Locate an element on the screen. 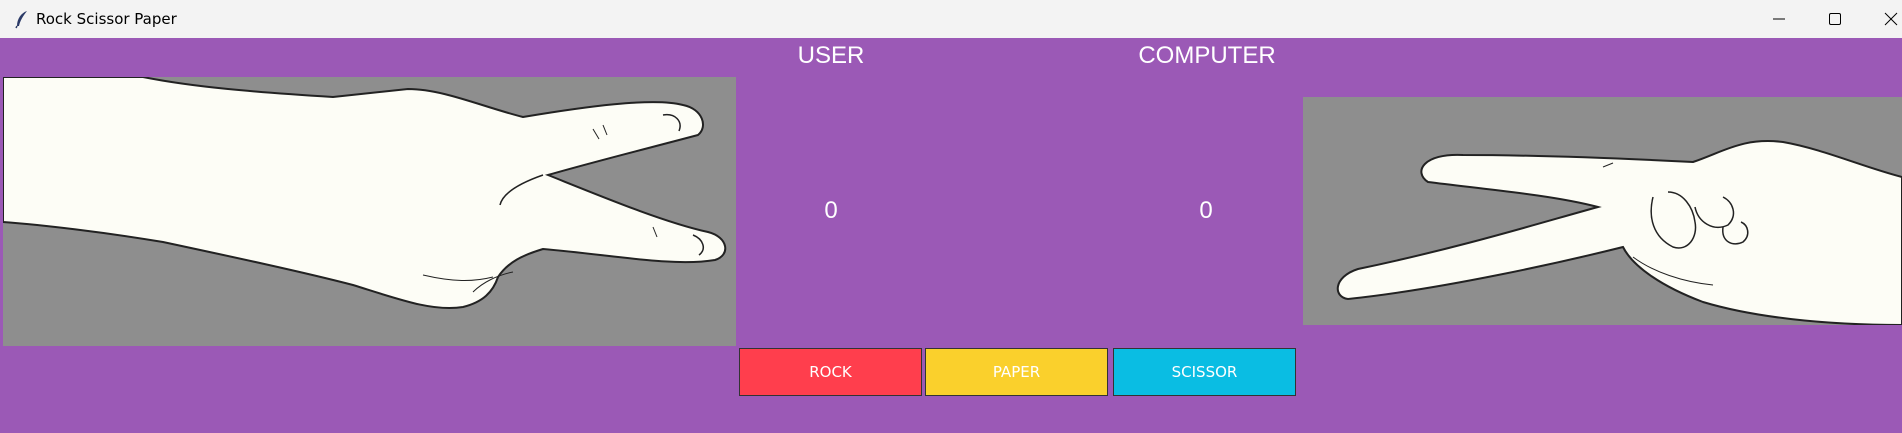 The height and width of the screenshot is (433, 1902). minimize-icon is located at coordinates (1779, 19).